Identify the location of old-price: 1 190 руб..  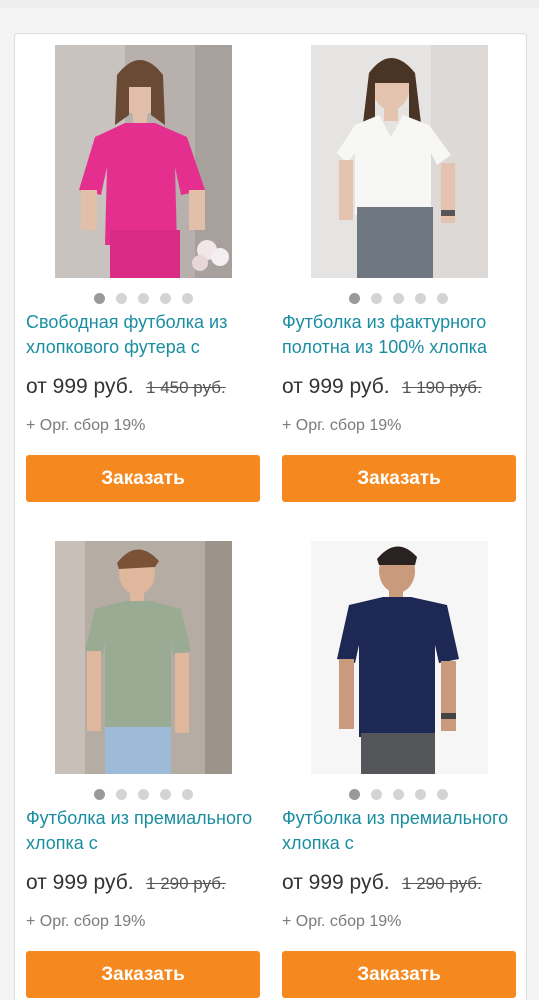
(442, 387).